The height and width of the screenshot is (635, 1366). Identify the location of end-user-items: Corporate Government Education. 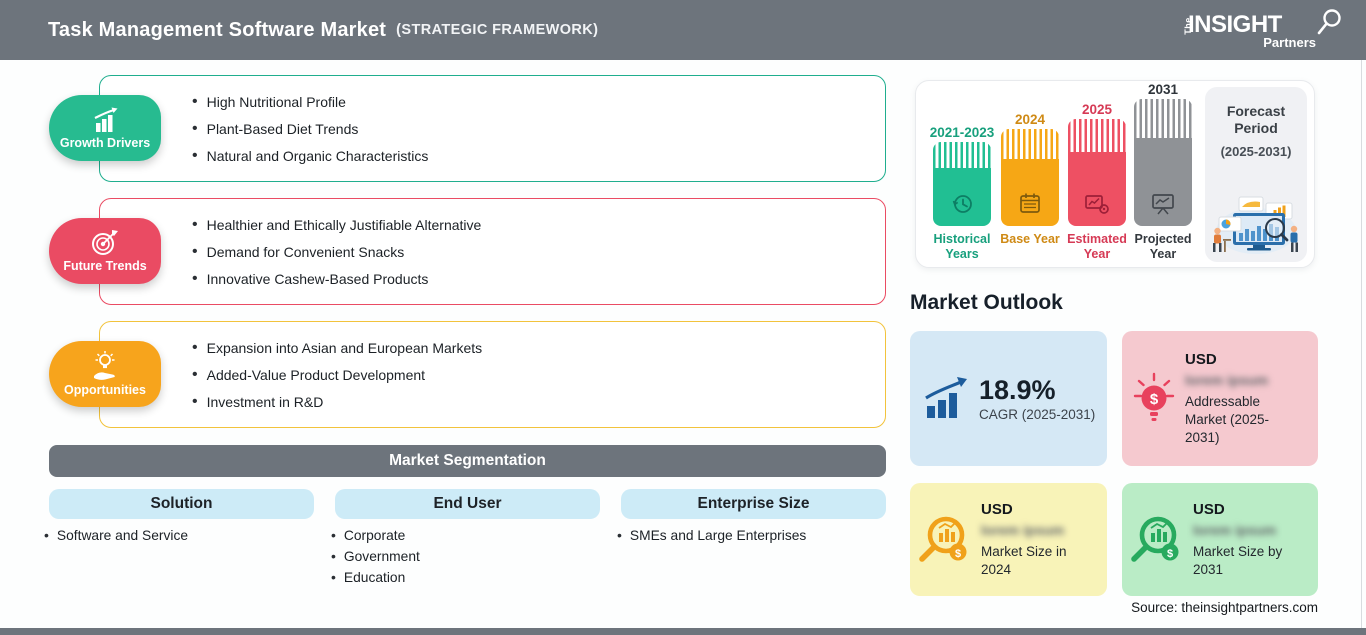
(375, 556).